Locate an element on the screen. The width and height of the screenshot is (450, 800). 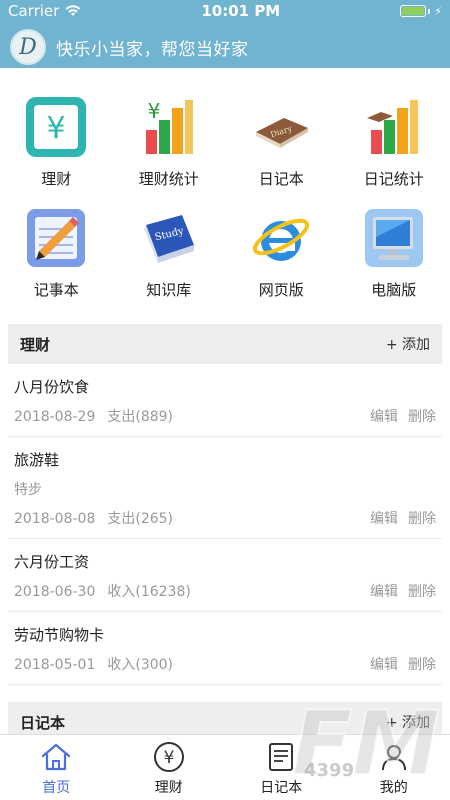
finance-section-header: 理财 + 添加 is located at coordinates (225, 344).